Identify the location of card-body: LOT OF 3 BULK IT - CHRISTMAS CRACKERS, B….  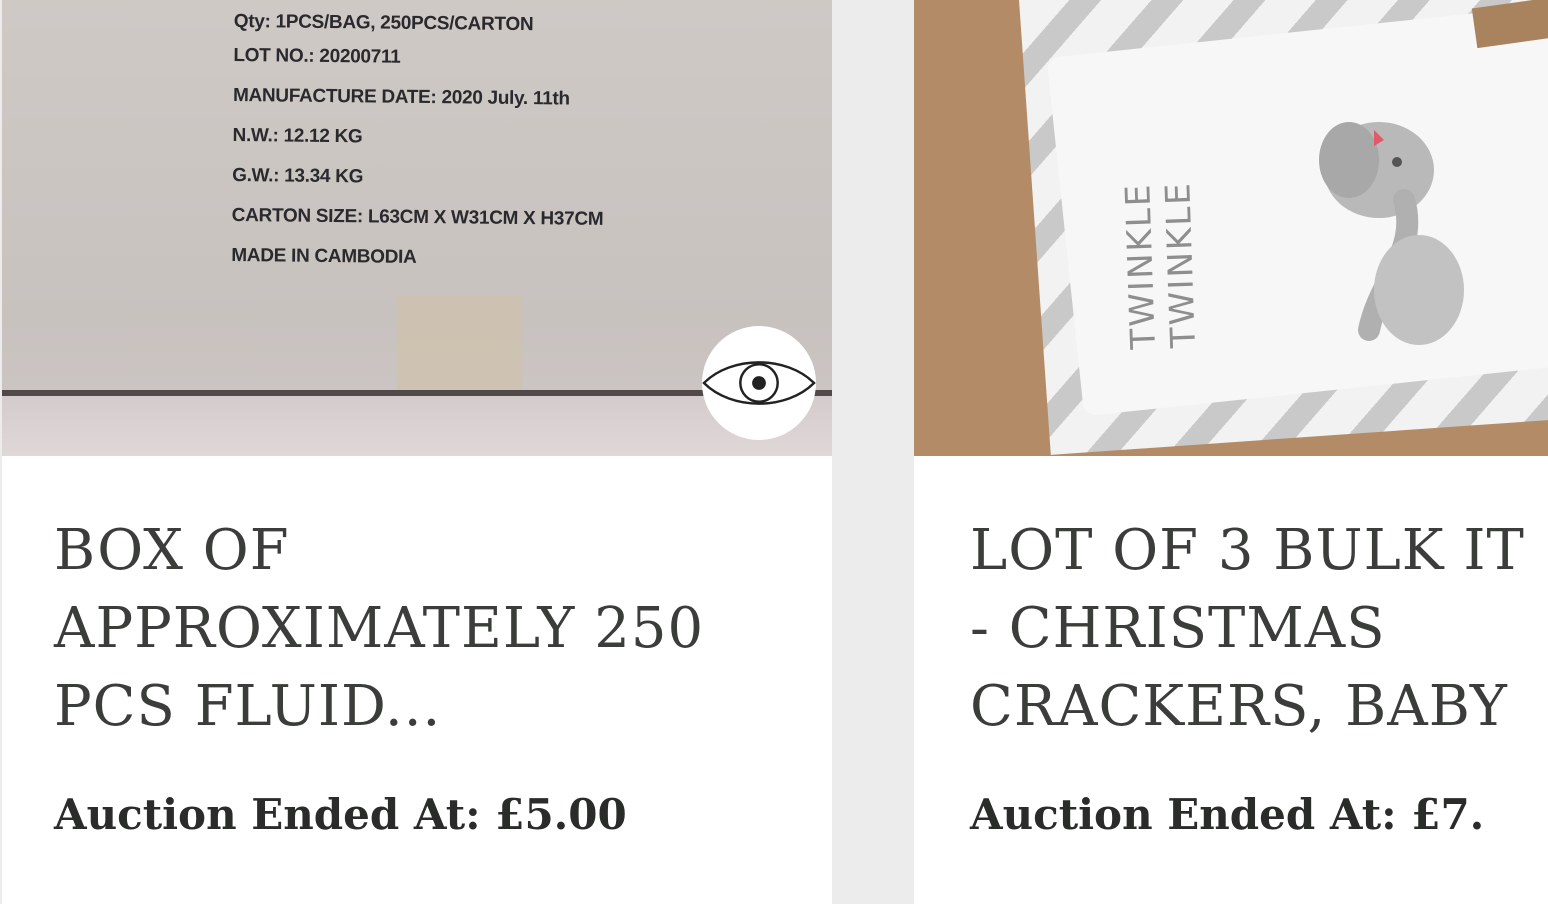
(1259, 629).